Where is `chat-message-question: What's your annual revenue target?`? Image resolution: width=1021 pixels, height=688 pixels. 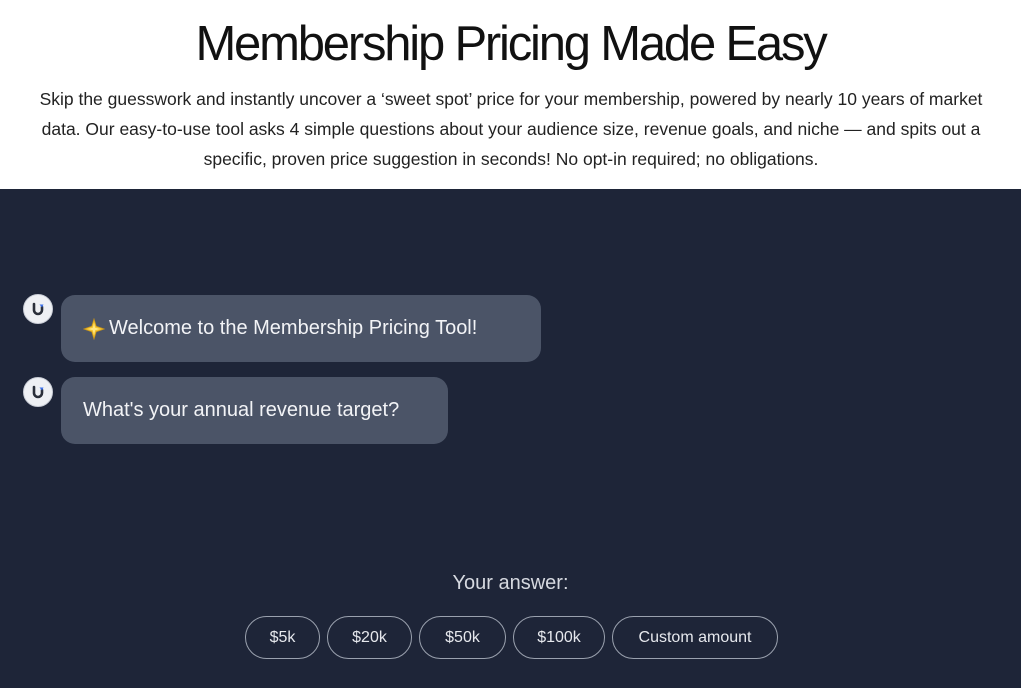 chat-message-question: What's your annual revenue target? is located at coordinates (254, 410).